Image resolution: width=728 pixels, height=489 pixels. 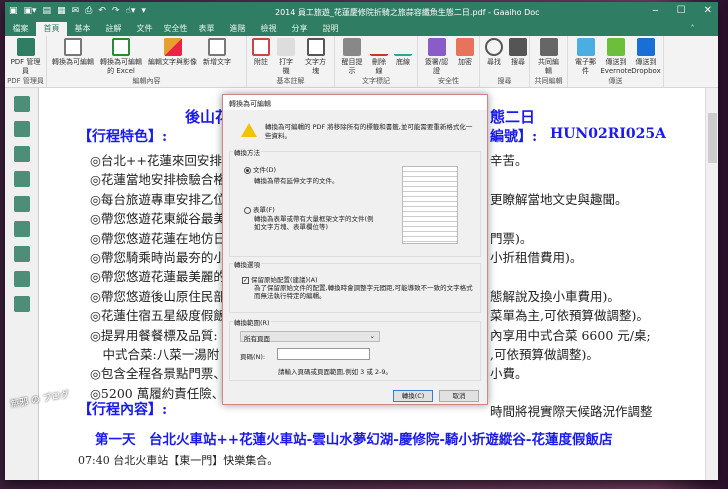 What do you see at coordinates (172, 47) in the screenshot?
I see `edit-text-image-icon` at bounding box center [172, 47].